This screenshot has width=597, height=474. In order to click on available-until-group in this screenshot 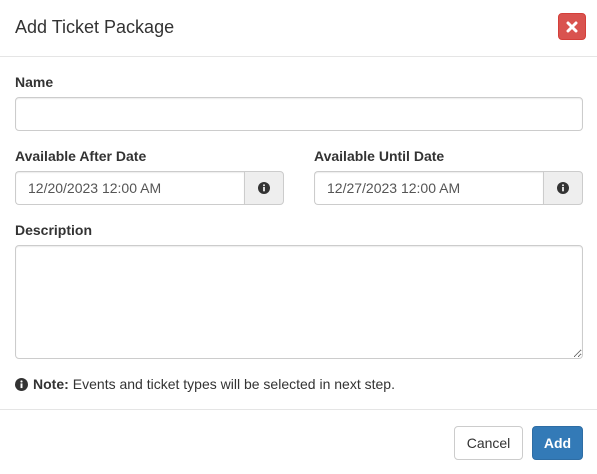, I will do `click(448, 188)`.